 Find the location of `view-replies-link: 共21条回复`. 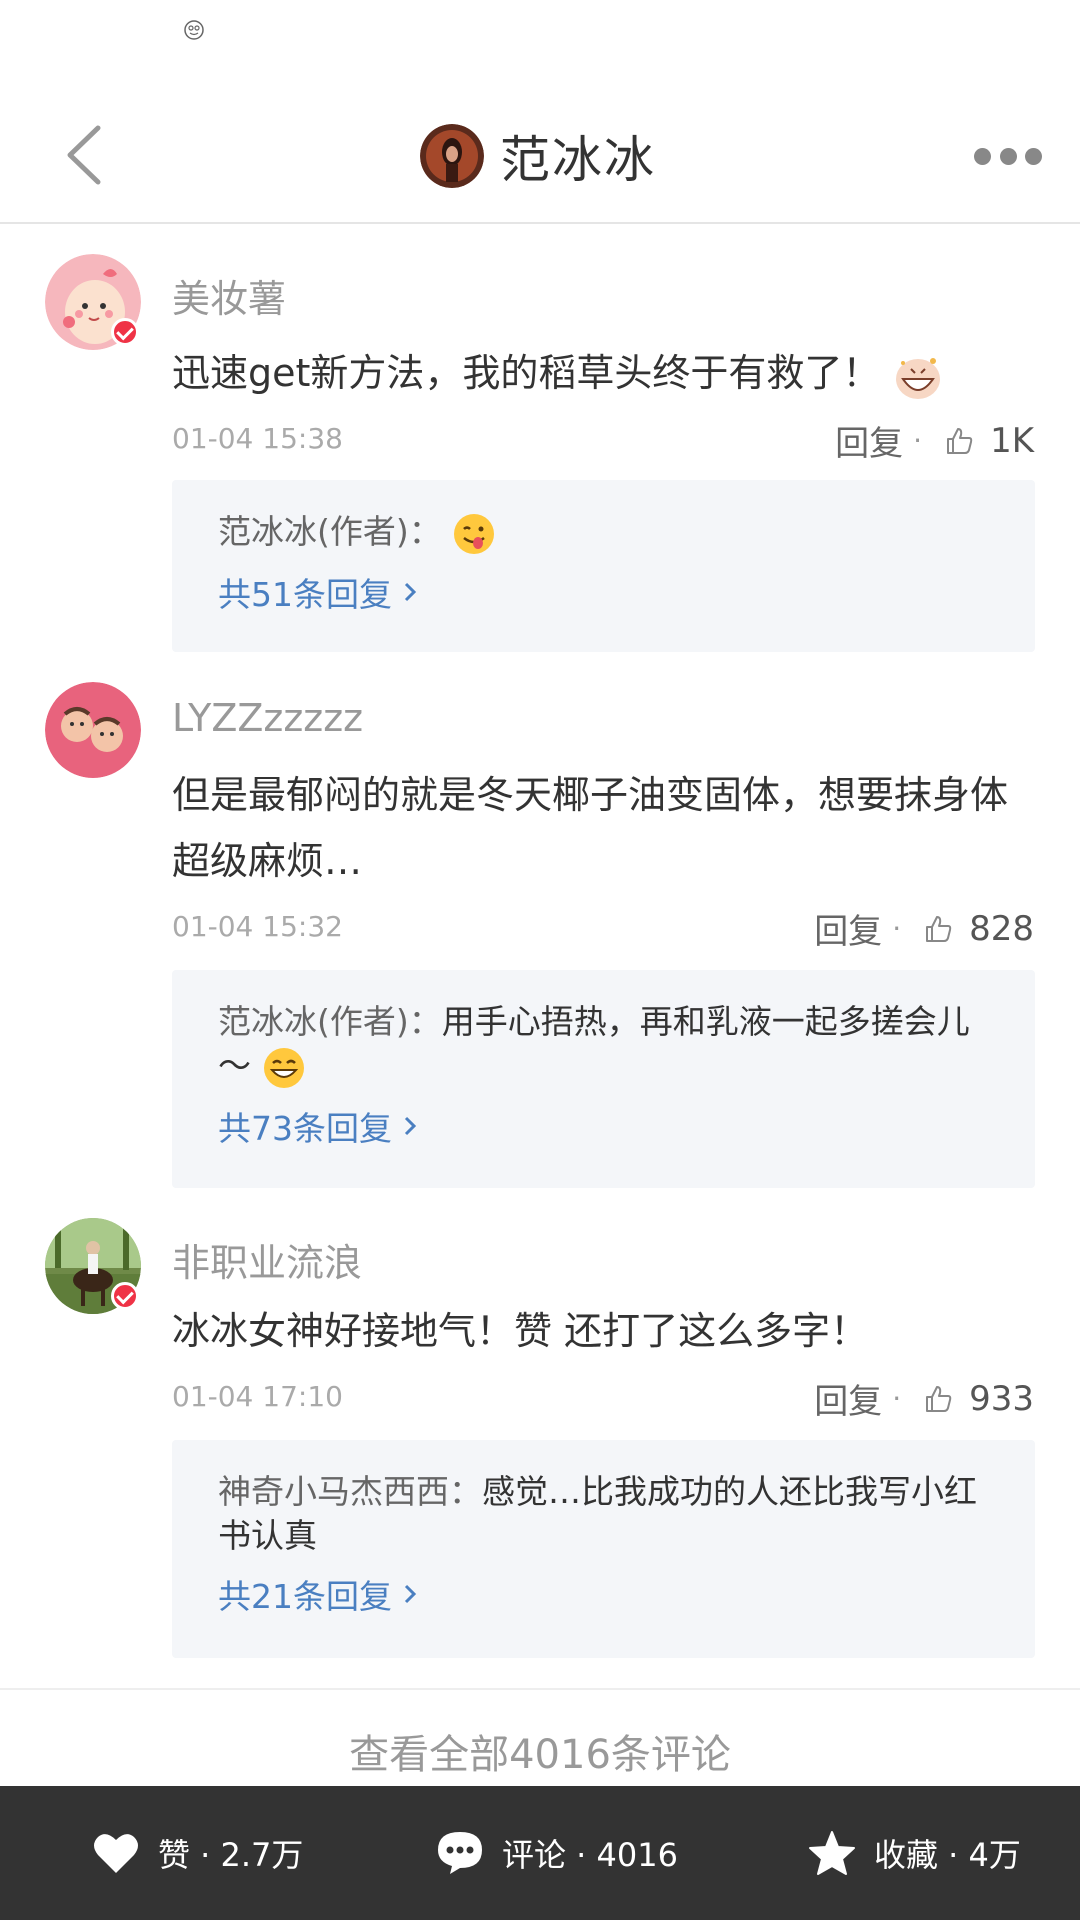

view-replies-link: 共21条回复 is located at coordinates (603, 1594).